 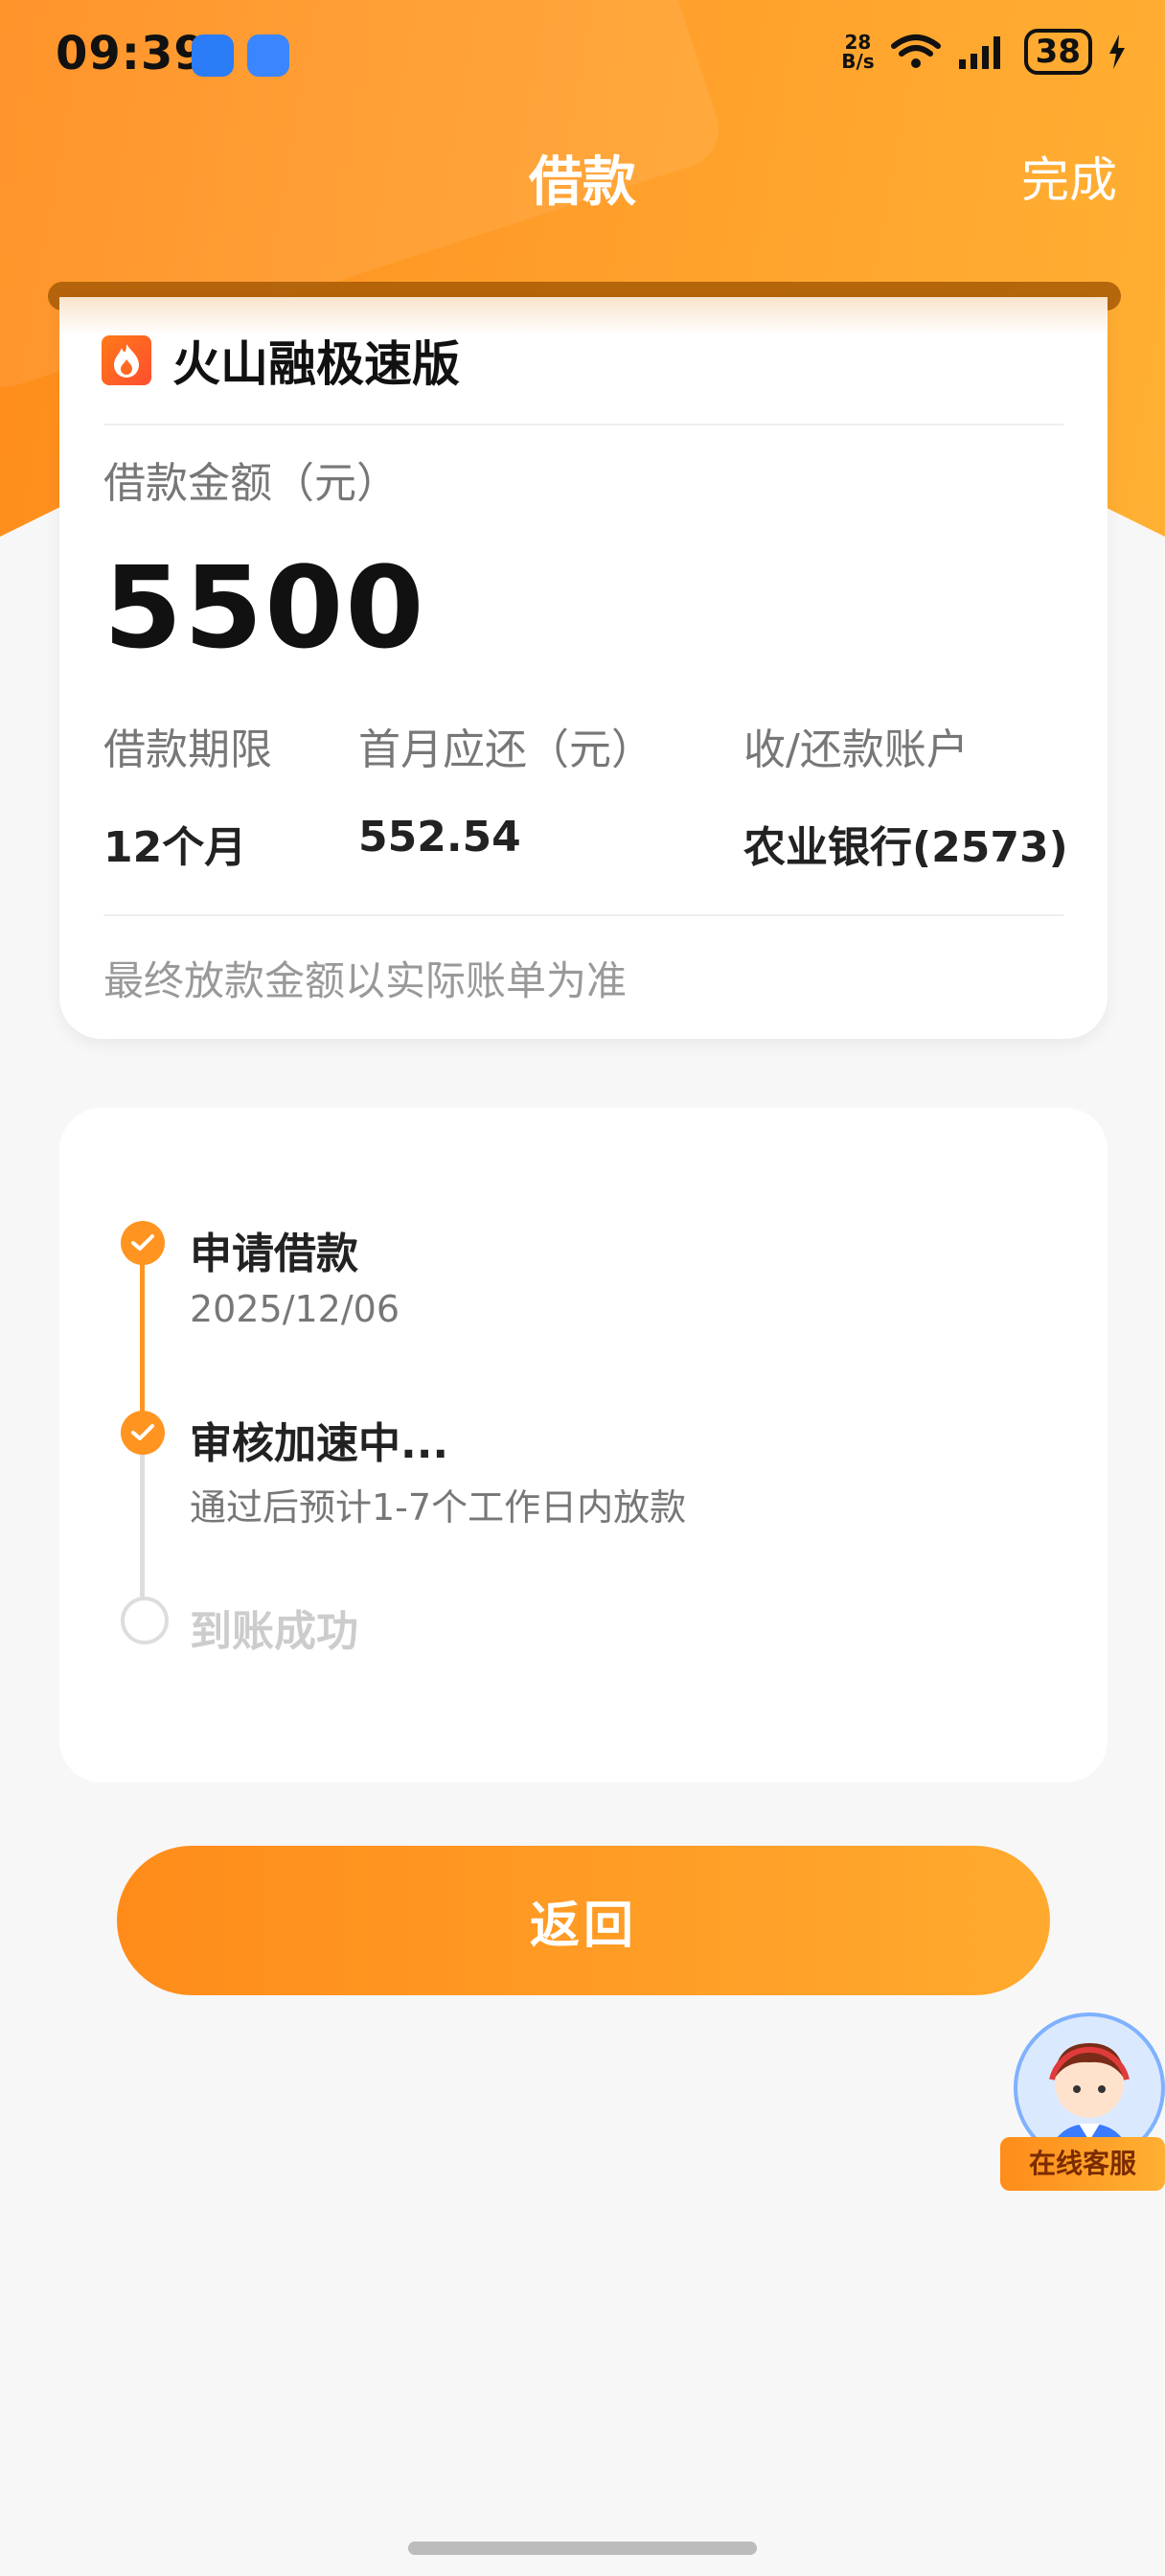 I want to click on signal-icon, so click(x=979, y=52).